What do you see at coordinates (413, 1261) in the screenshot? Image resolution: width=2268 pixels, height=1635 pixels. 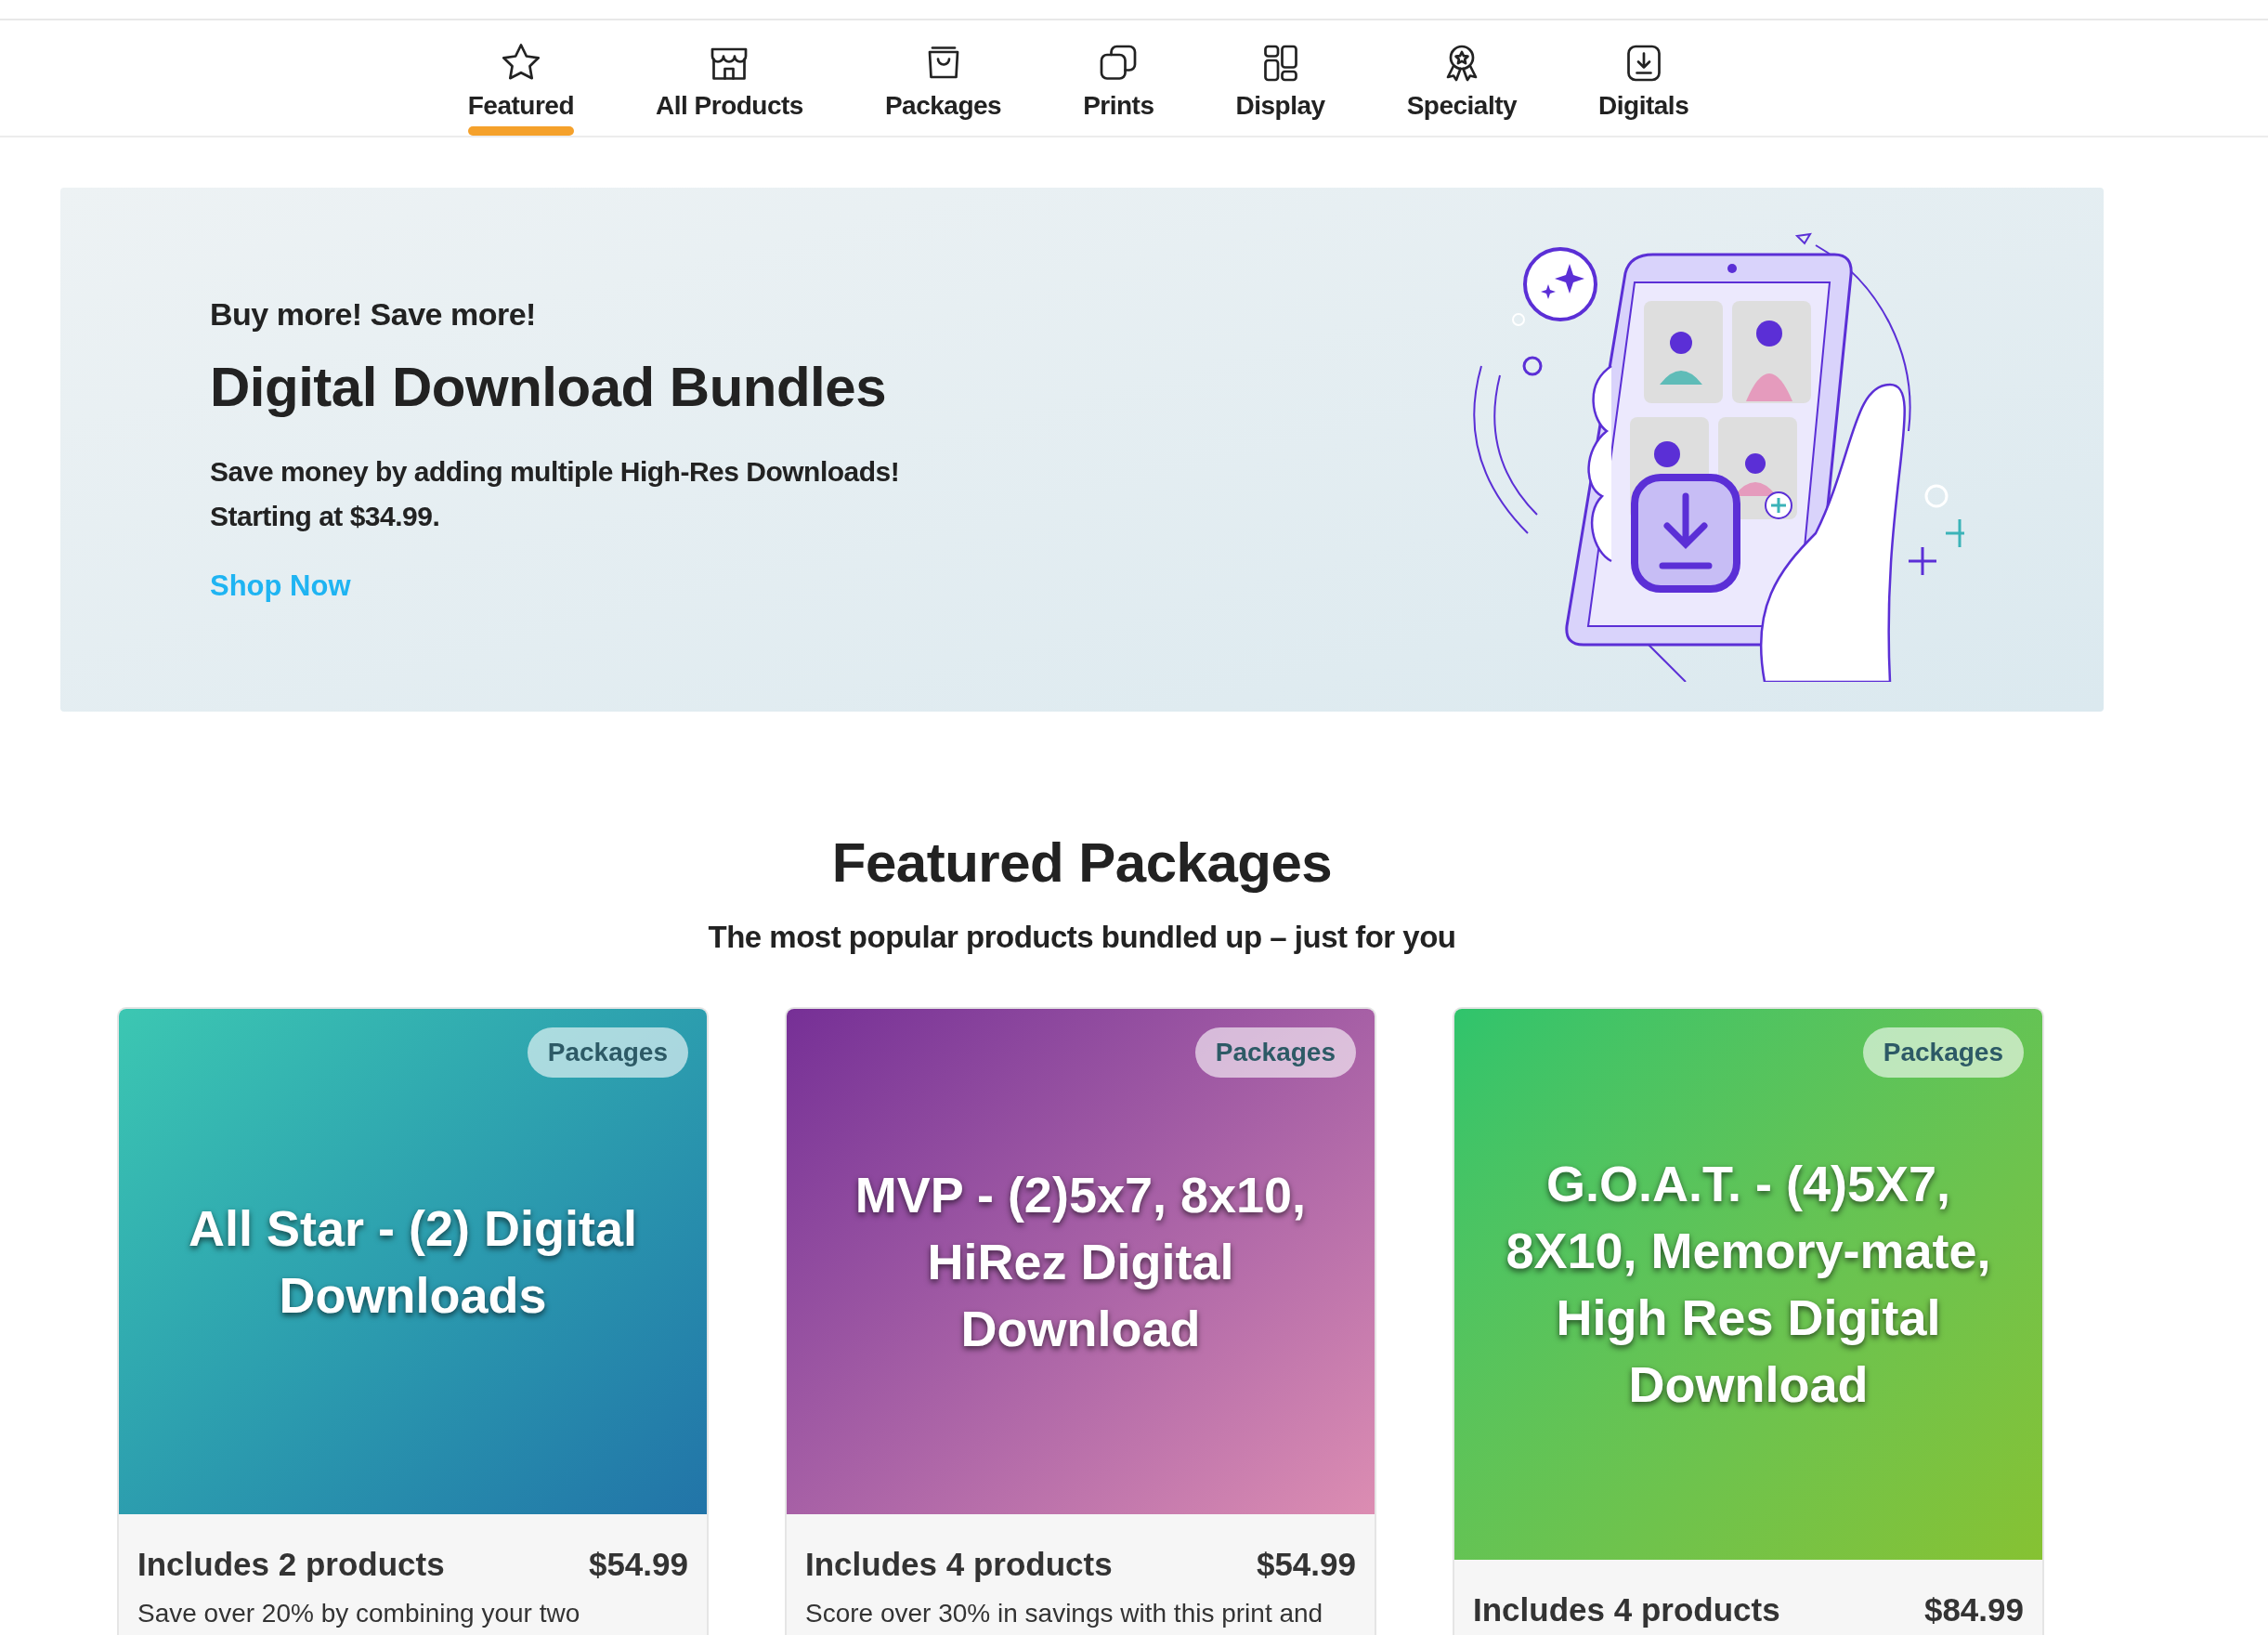 I see `card-title: All Star - (2) Digital Downloads` at bounding box center [413, 1261].